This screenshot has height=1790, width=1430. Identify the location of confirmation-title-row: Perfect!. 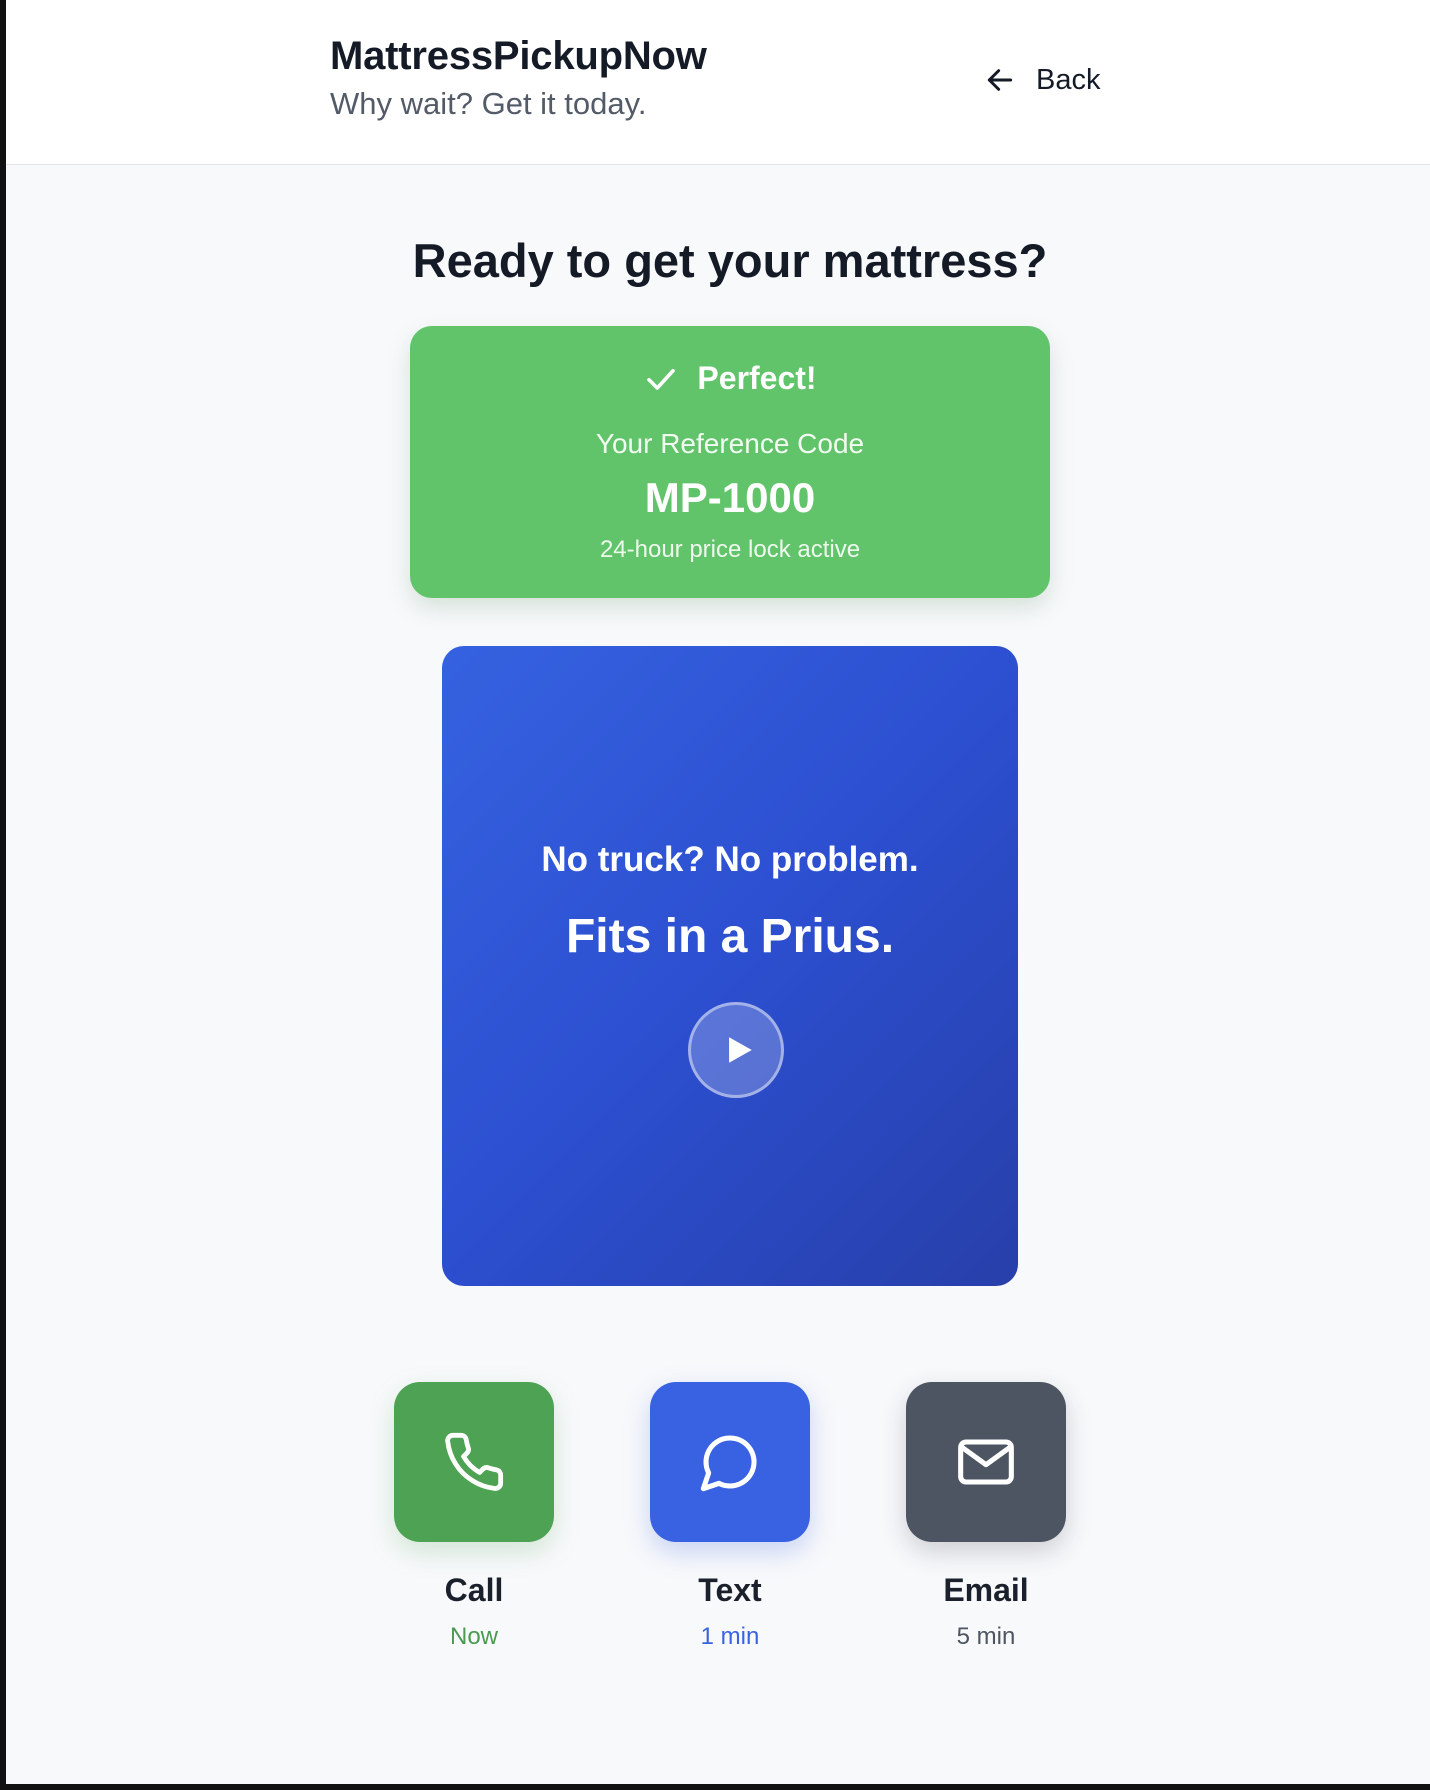
(730, 378).